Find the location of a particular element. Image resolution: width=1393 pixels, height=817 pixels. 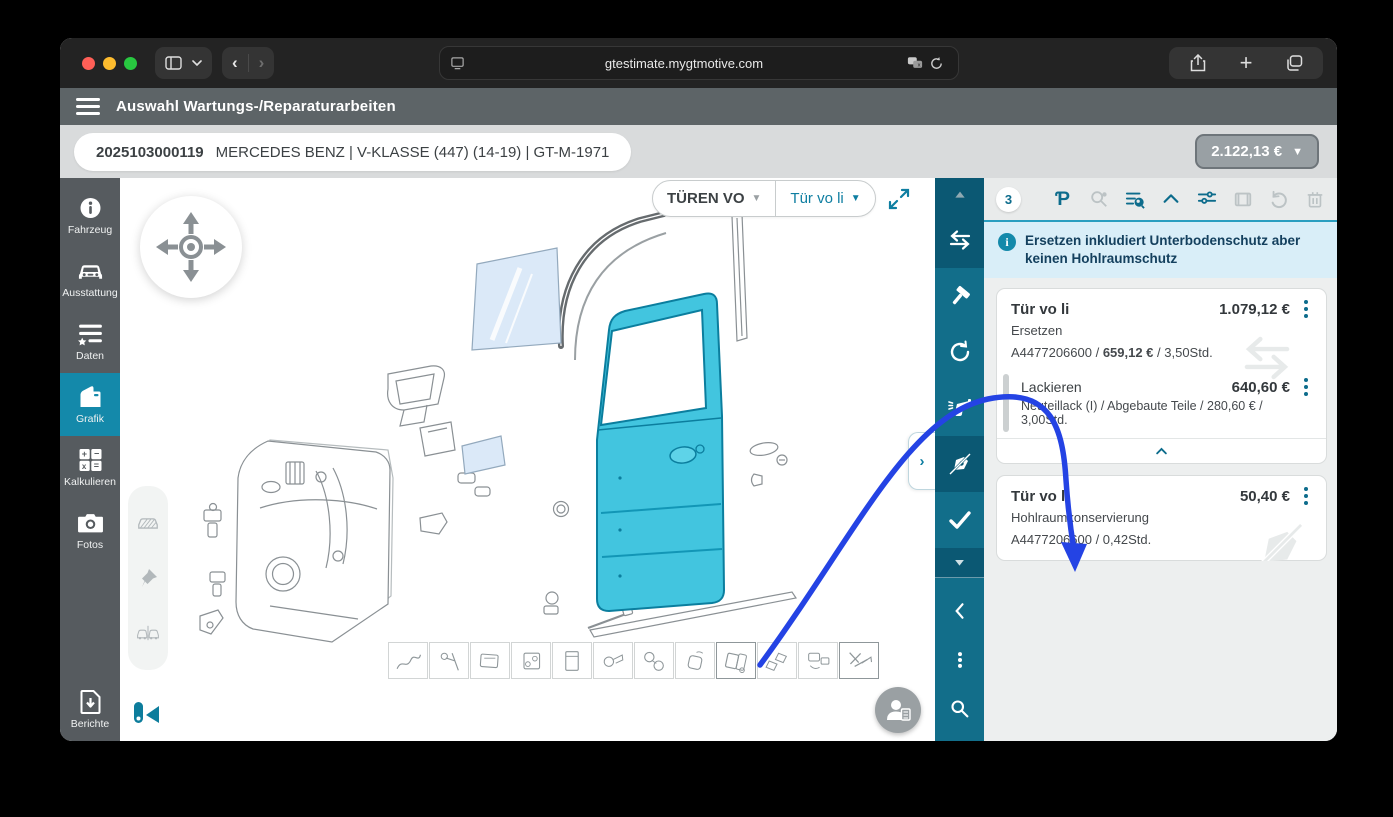

tab-overview-icon is located at coordinates (1294, 63).